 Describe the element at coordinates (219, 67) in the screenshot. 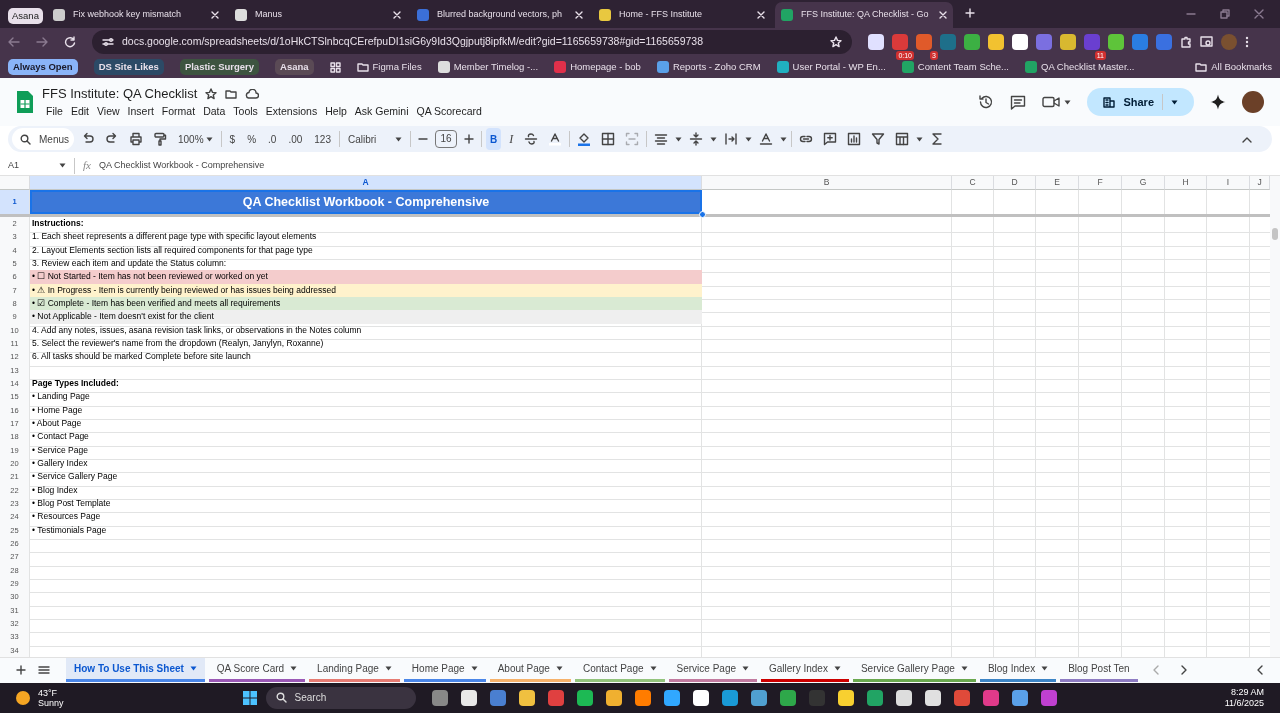

I see `bookmark-group: Plastic Surgery` at that location.